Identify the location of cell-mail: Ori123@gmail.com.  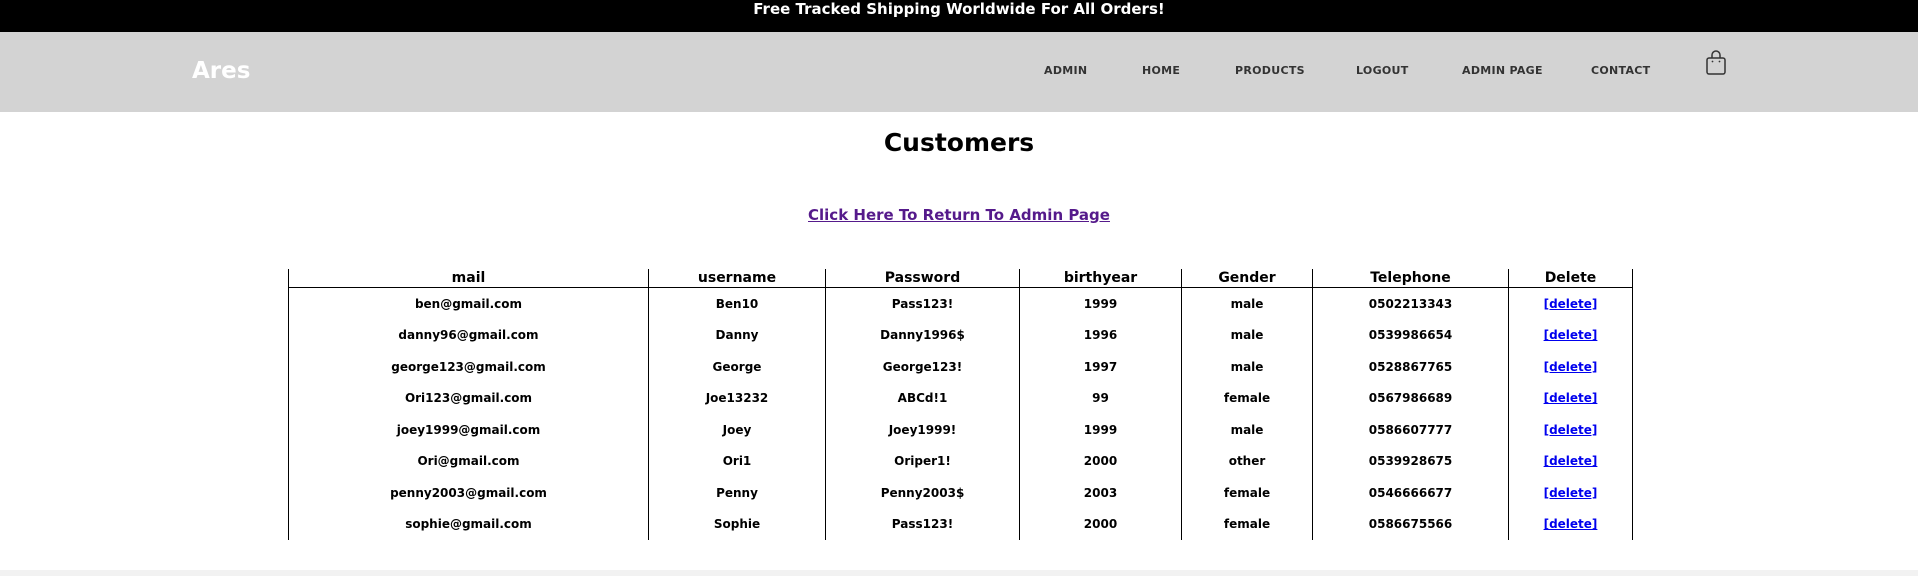
(468, 398).